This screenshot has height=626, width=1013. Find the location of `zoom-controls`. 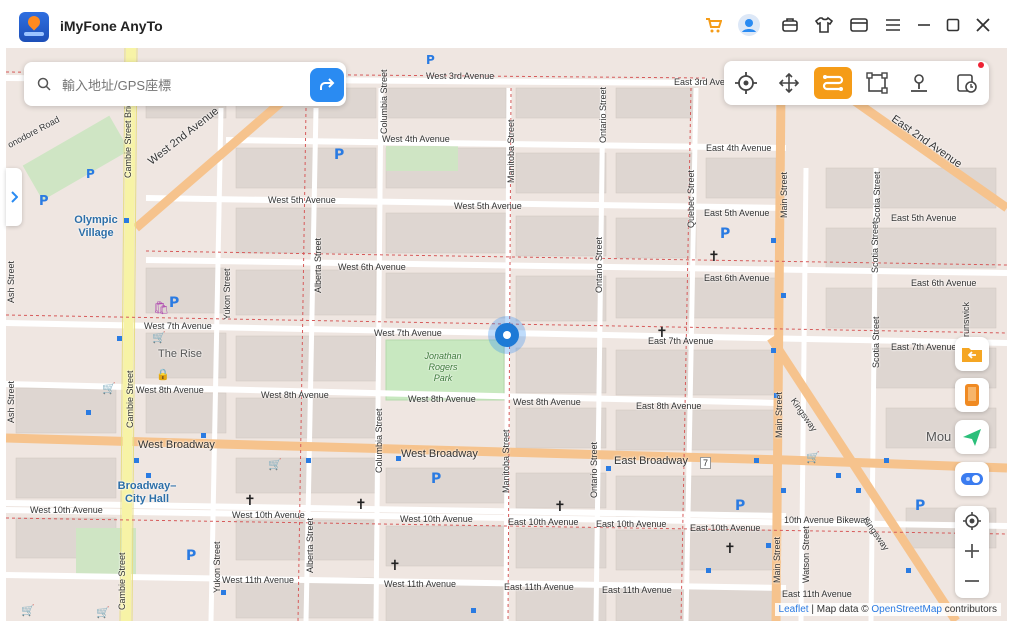

zoom-controls is located at coordinates (972, 552).